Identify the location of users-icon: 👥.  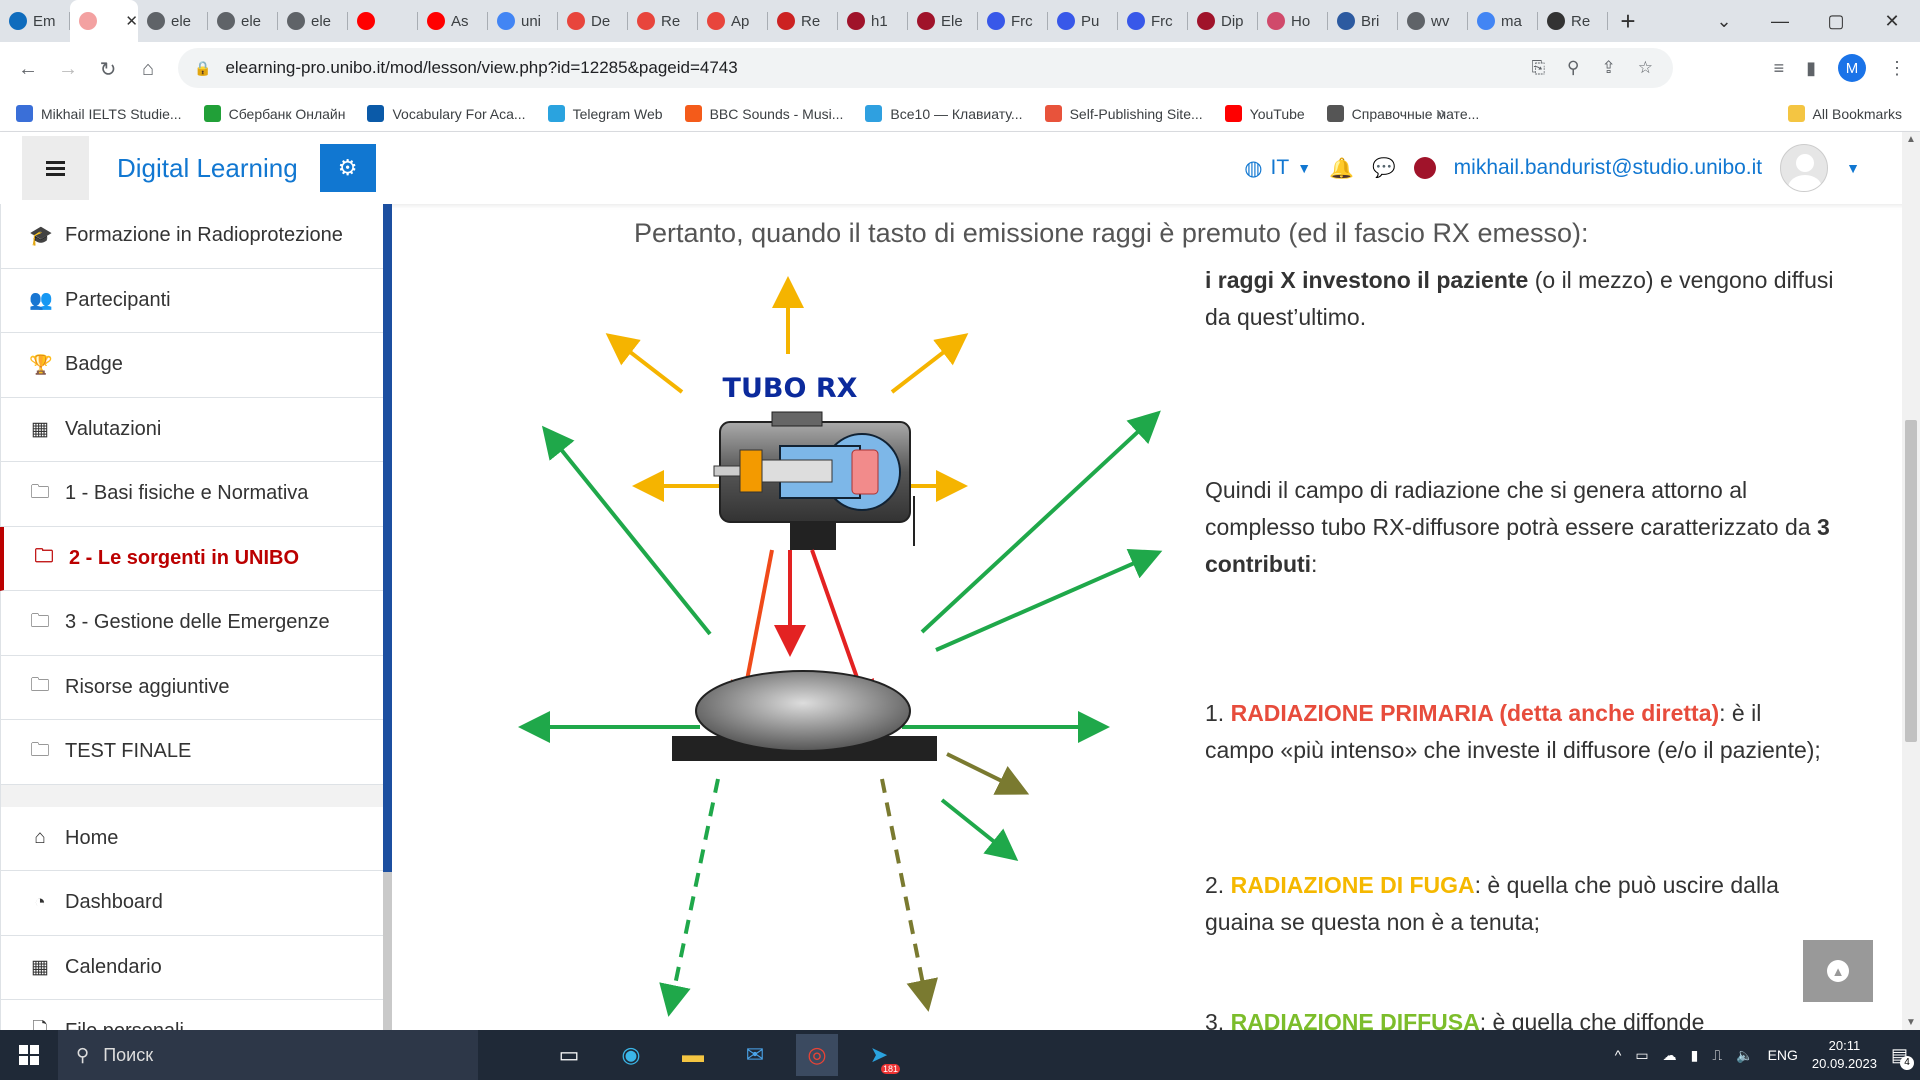
(41, 301).